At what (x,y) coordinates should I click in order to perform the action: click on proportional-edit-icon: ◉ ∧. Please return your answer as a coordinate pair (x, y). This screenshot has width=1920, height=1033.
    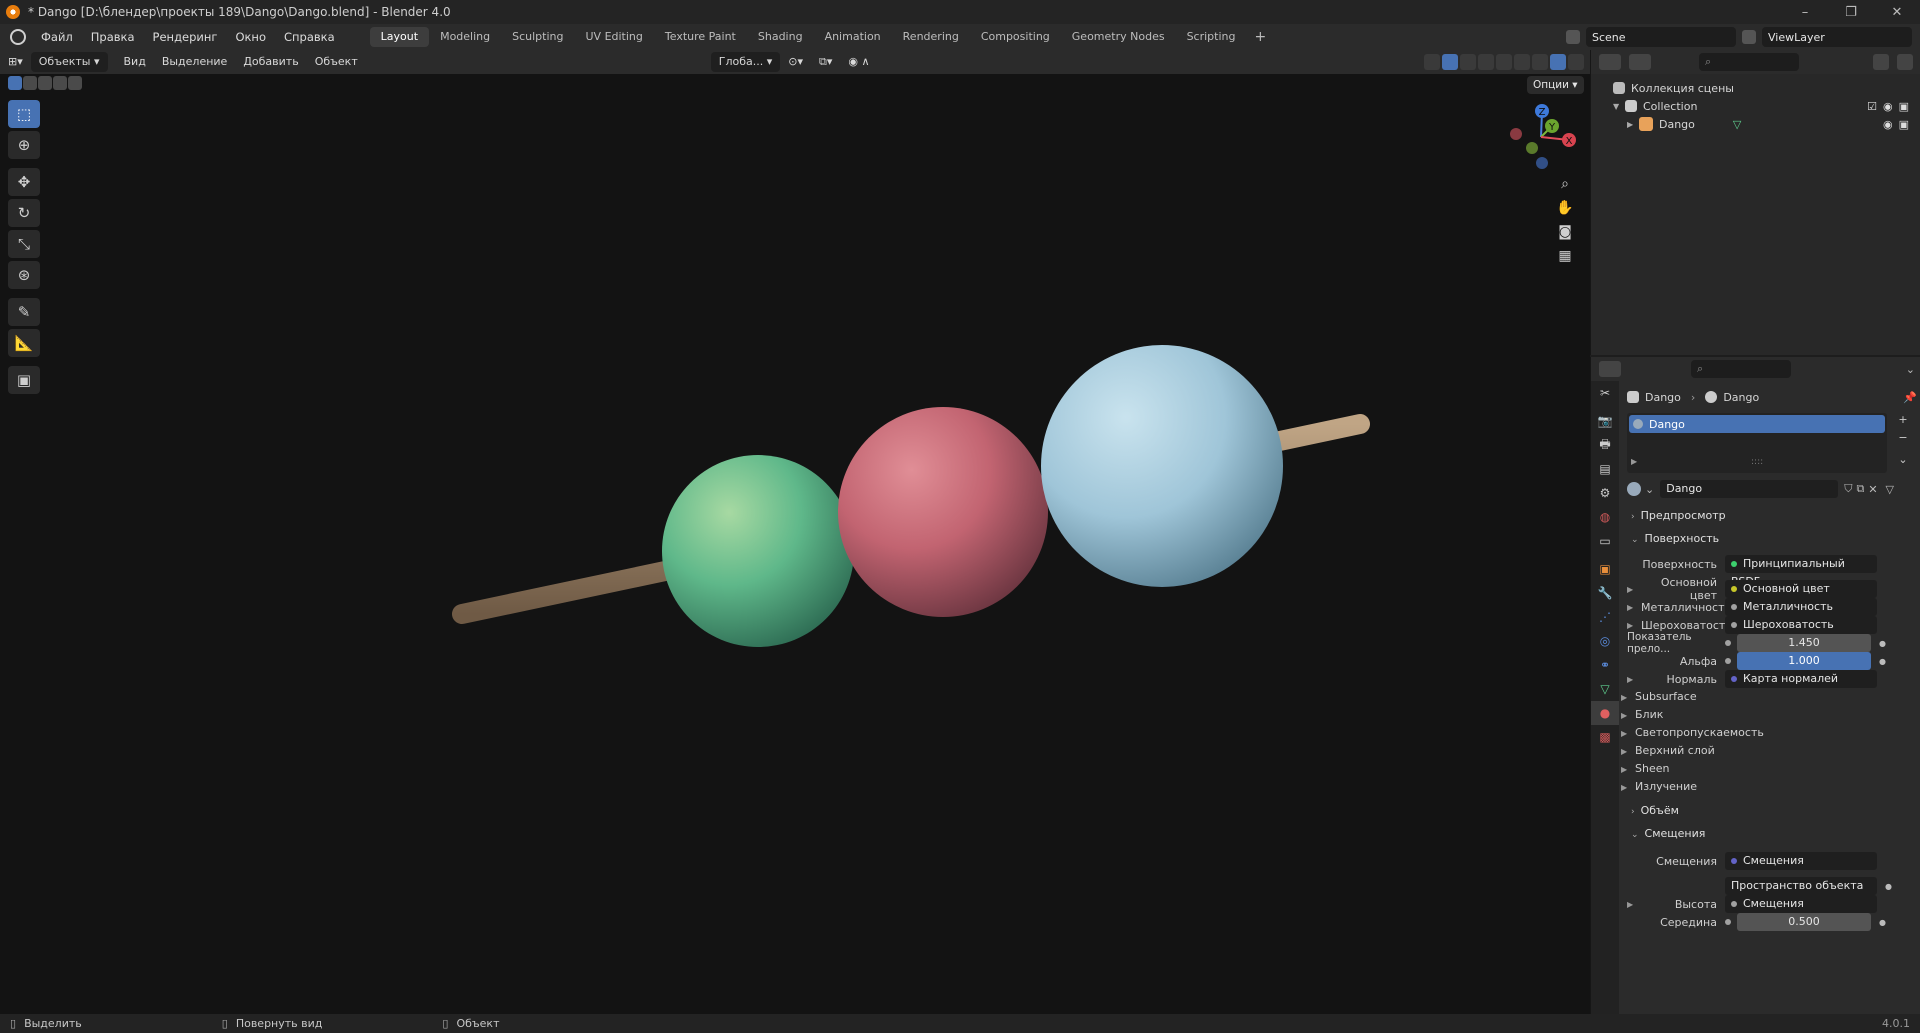
    Looking at the image, I should click on (858, 62).